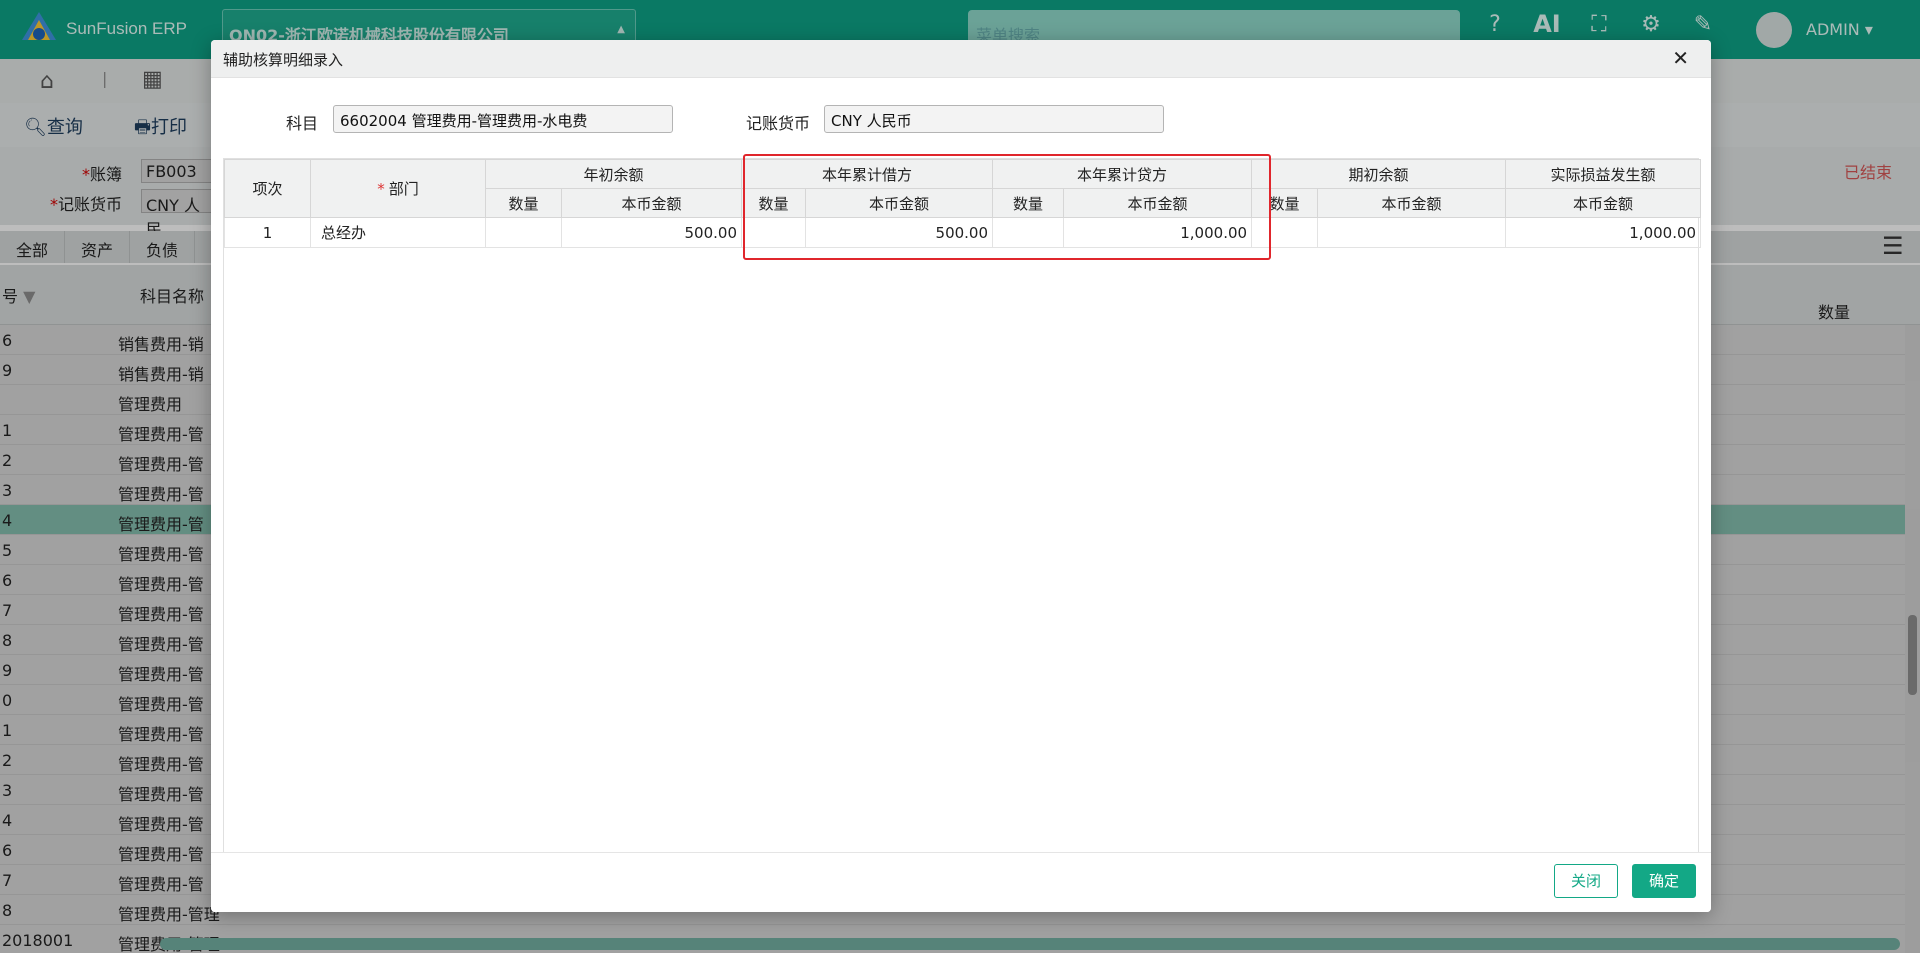  What do you see at coordinates (778, 123) in the screenshot?
I see `currency-label: 记账货币` at bounding box center [778, 123].